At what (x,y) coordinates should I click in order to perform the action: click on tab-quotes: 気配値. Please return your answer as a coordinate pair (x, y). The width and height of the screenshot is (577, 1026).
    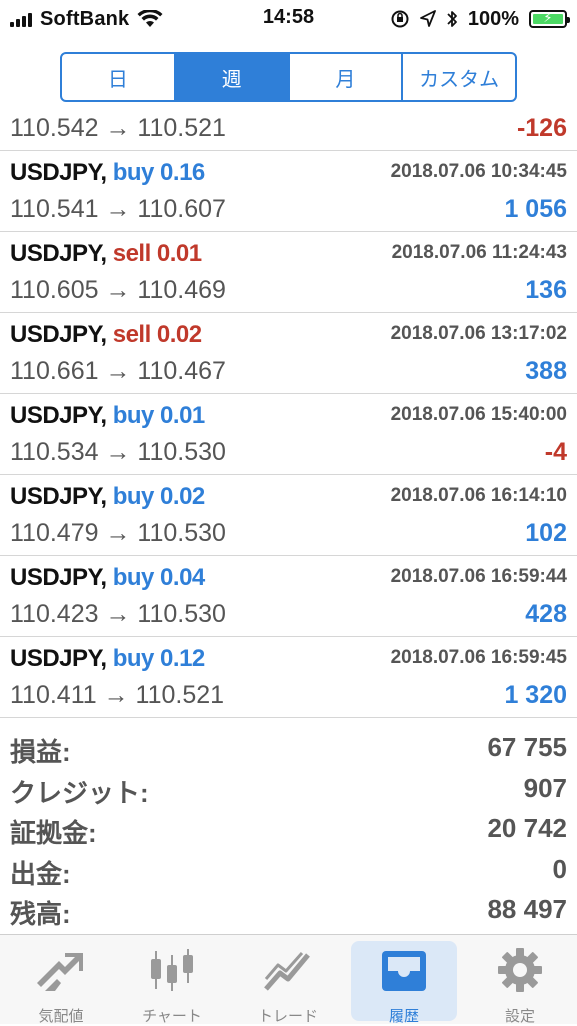
    Looking at the image, I should click on (61, 983).